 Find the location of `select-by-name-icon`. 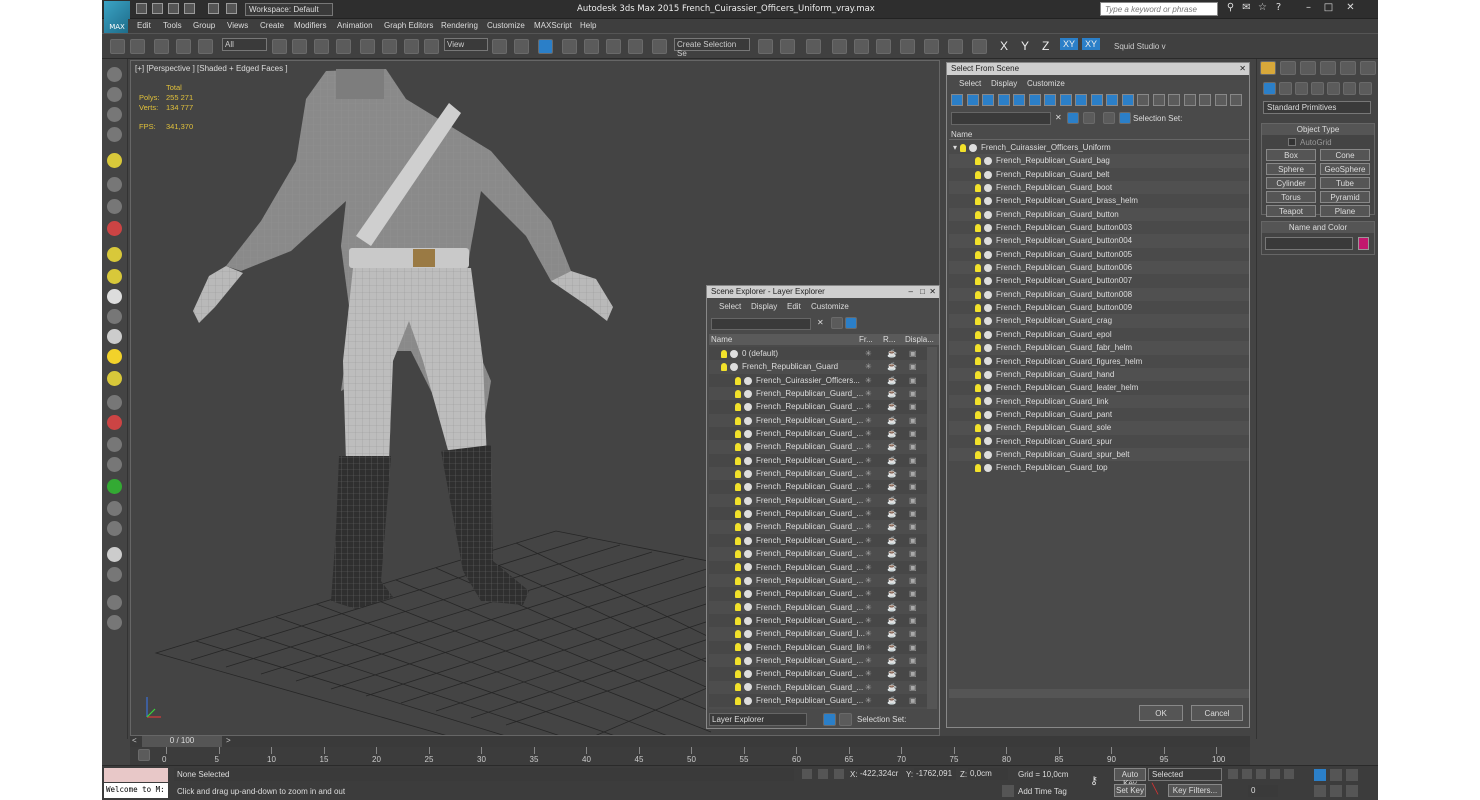

select-by-name-icon is located at coordinates (299, 46).